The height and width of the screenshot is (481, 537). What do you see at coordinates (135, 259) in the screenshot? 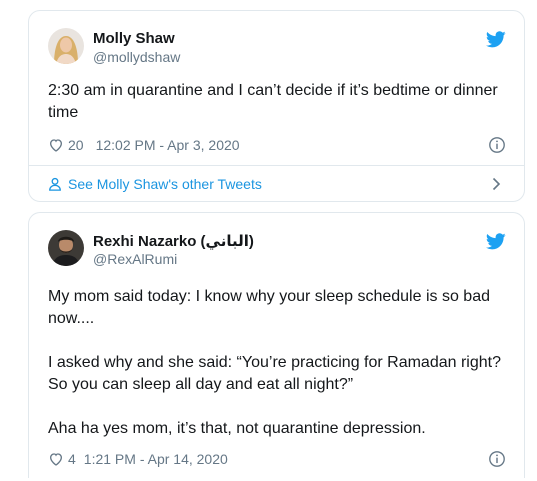
I see `author-handle: @RexAlRumi` at bounding box center [135, 259].